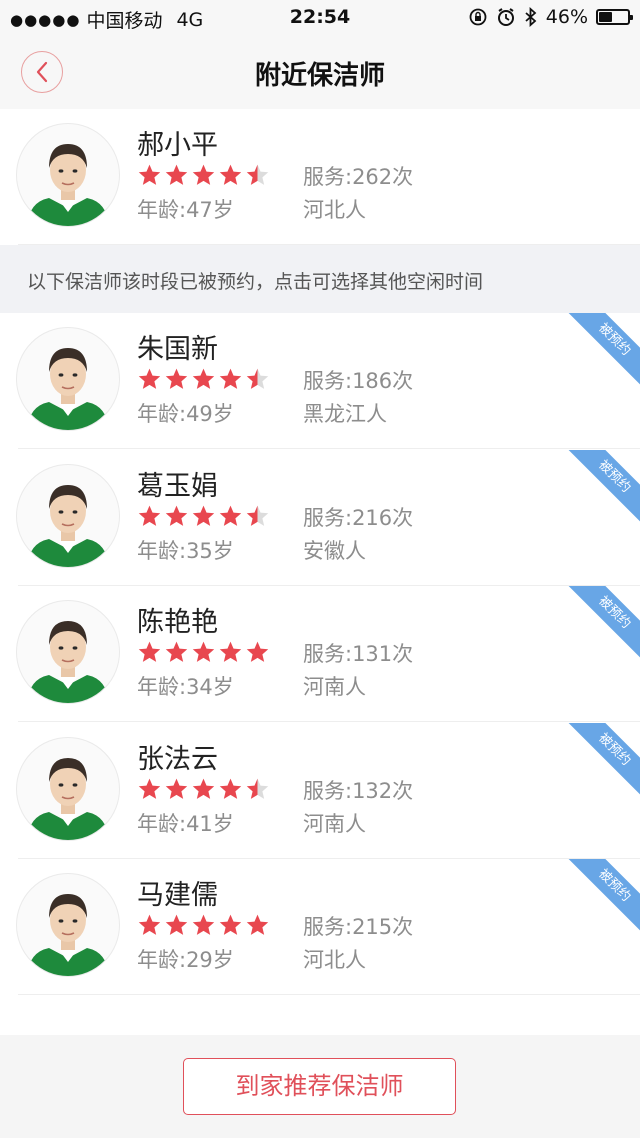 This screenshot has height=1138, width=640. Describe the element at coordinates (531, 17) in the screenshot. I see `bluetooth-icon` at that location.